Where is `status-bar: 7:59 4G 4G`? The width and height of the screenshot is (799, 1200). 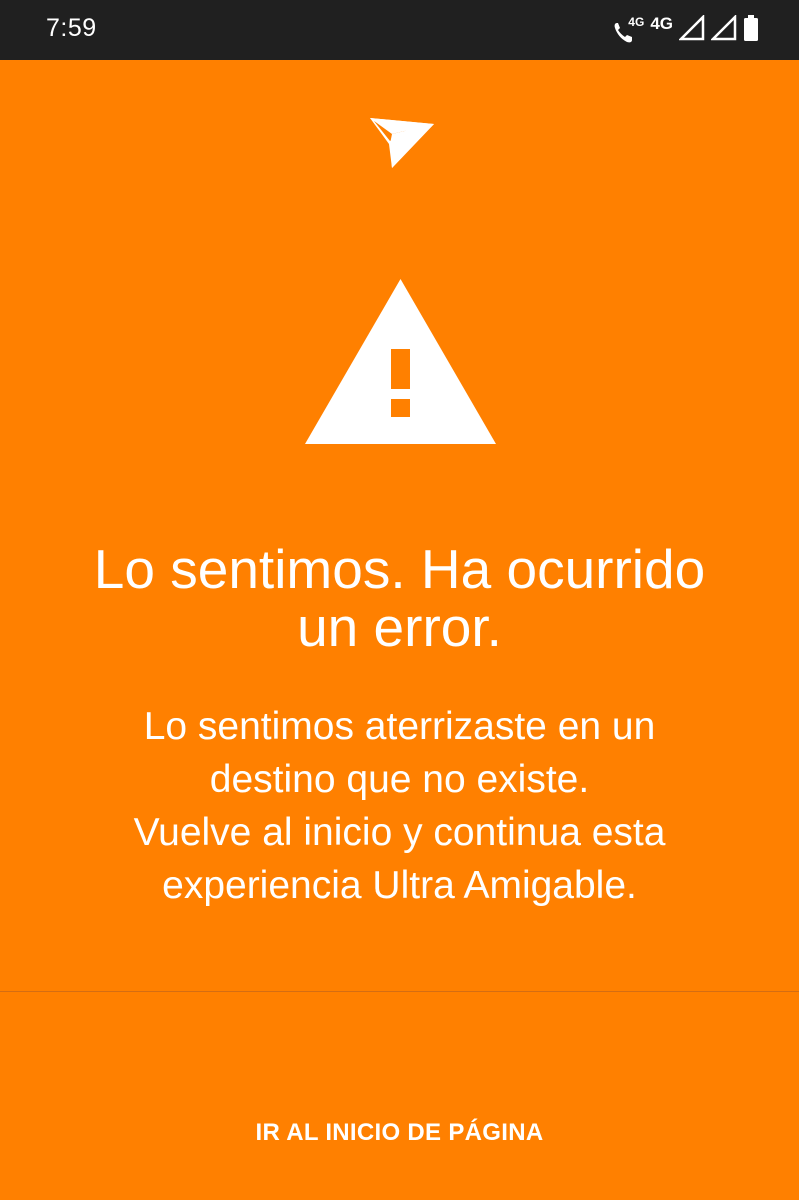 status-bar: 7:59 4G 4G is located at coordinates (399, 30).